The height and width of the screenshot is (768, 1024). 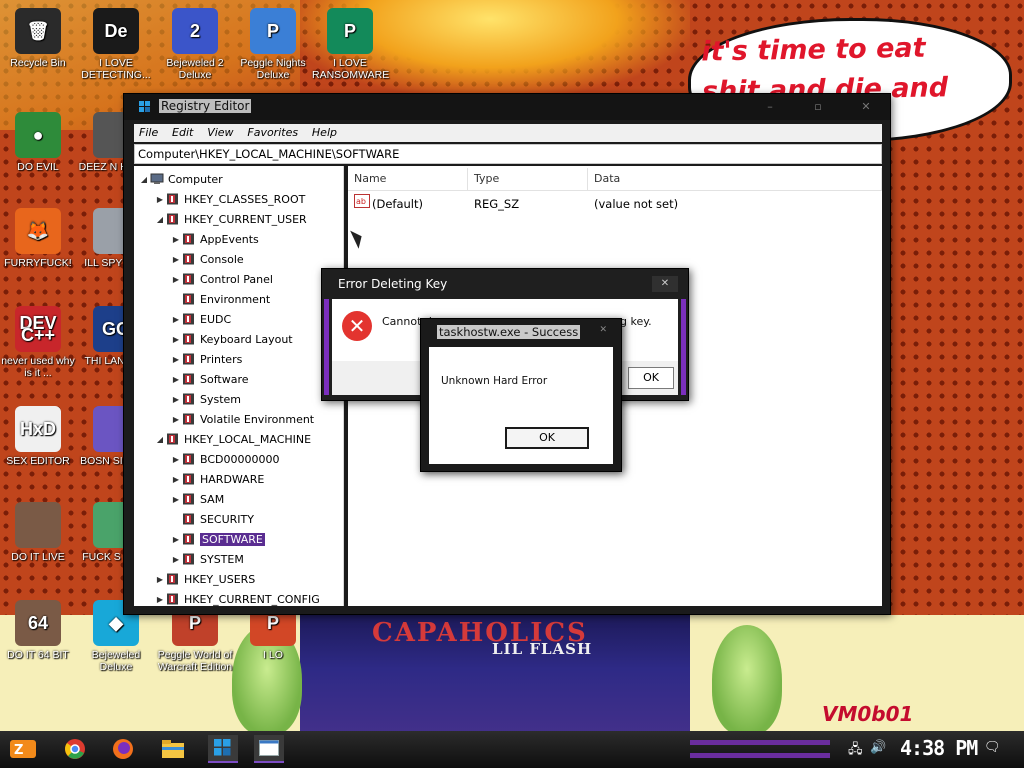 I want to click on taskbar-registry-editor, so click(x=223, y=749).